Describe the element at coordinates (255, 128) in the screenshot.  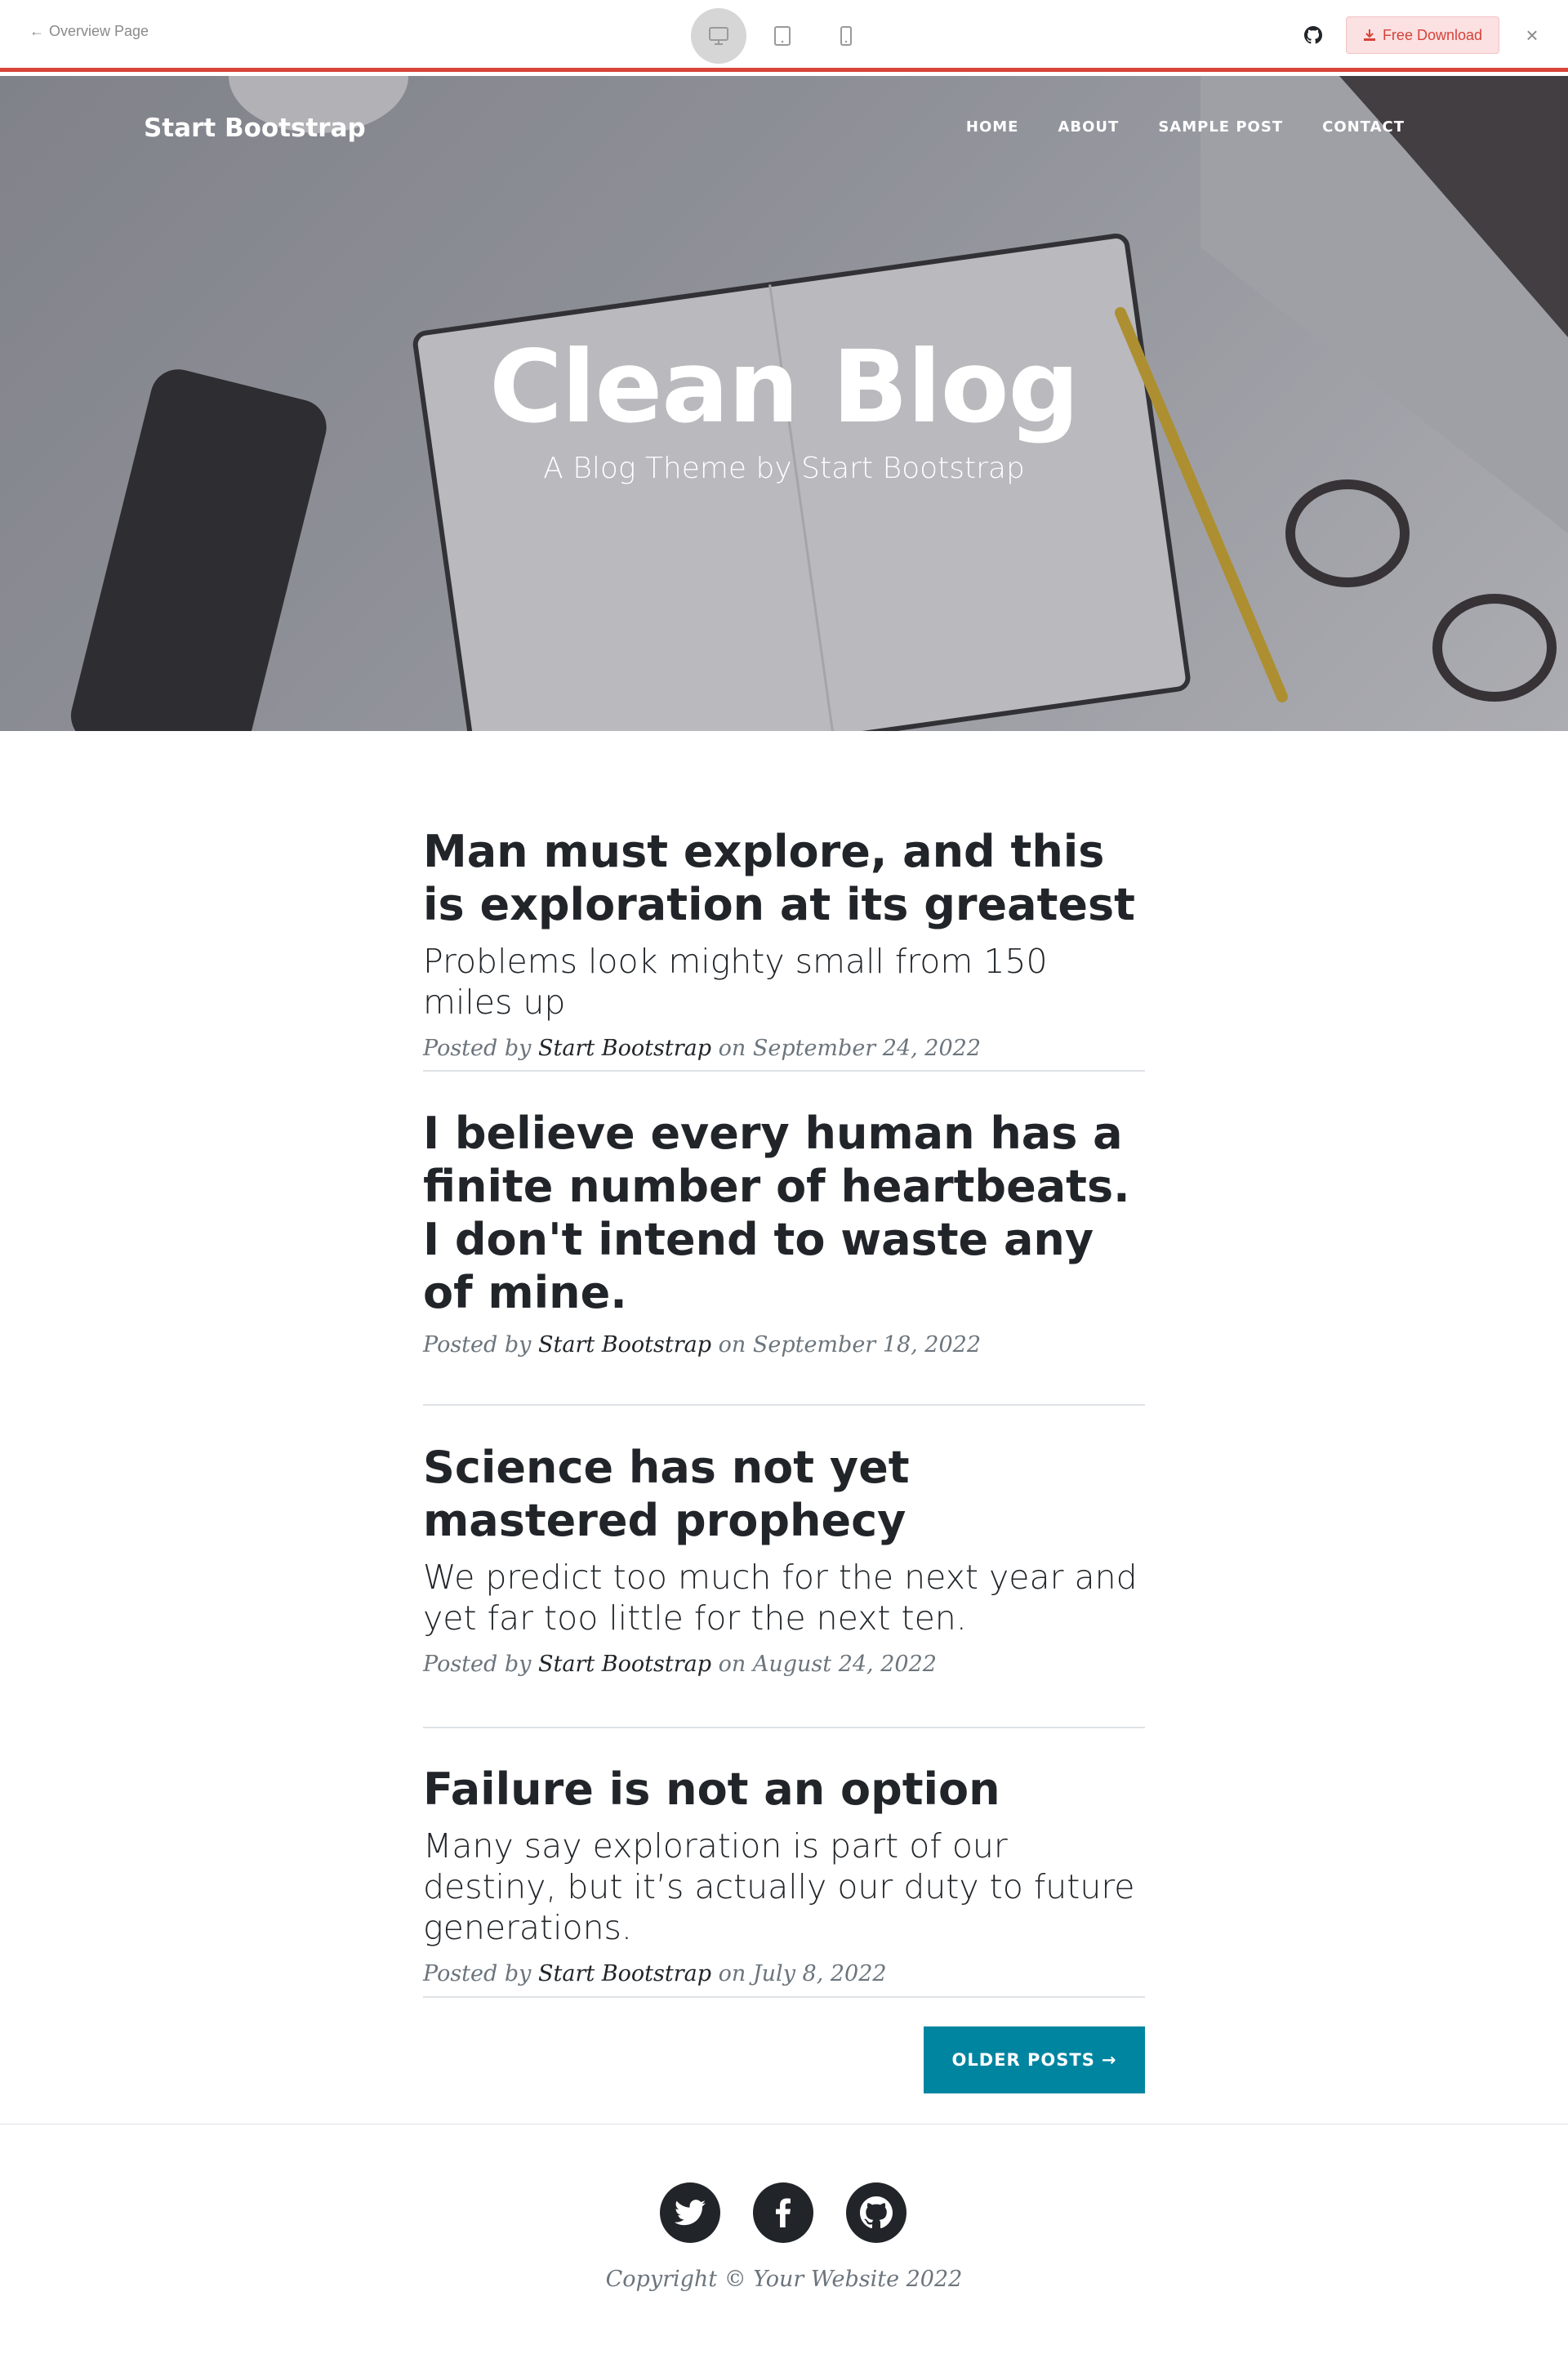
I see `brand-link: Start Bootstrap` at that location.